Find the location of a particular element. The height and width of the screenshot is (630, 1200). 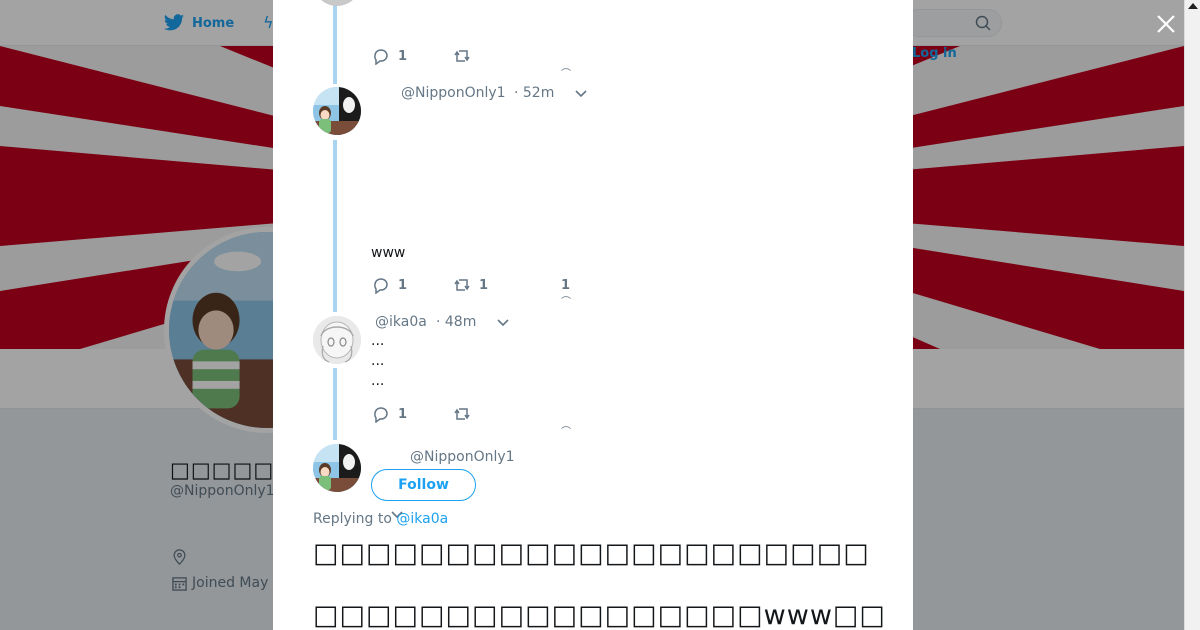

avatar is located at coordinates (337, 3).